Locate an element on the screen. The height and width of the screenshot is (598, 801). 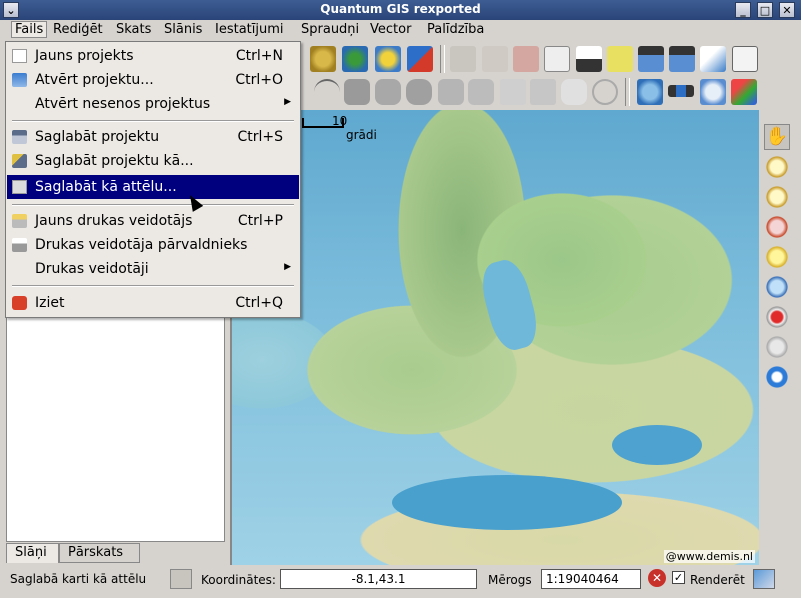
map-navigation-toolbar: ✋ is located at coordinates (778, 337).